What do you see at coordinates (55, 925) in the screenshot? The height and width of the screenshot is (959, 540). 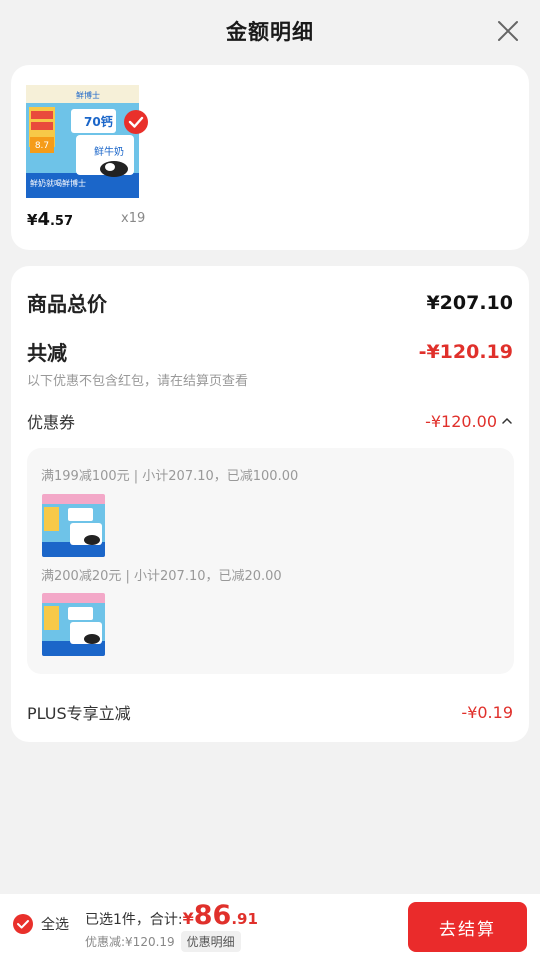 I see `select-all-label: 全选` at bounding box center [55, 925].